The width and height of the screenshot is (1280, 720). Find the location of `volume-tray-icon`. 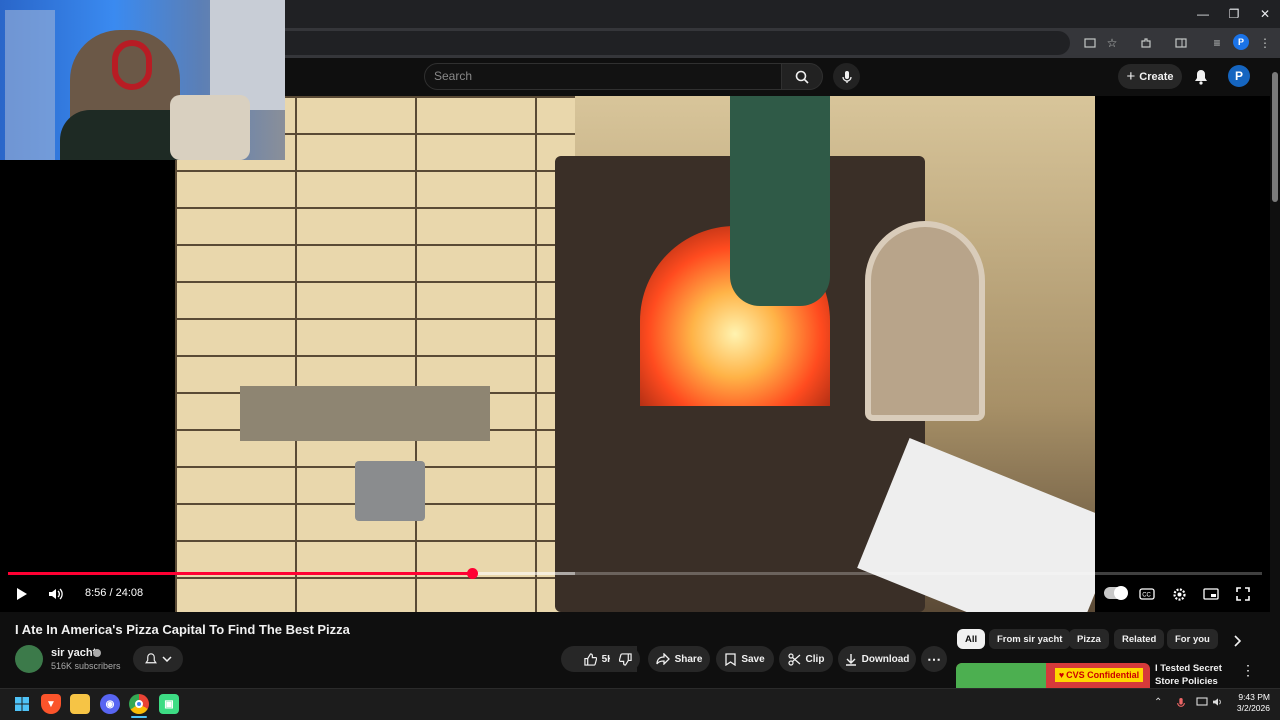

volume-tray-icon is located at coordinates (1218, 703).